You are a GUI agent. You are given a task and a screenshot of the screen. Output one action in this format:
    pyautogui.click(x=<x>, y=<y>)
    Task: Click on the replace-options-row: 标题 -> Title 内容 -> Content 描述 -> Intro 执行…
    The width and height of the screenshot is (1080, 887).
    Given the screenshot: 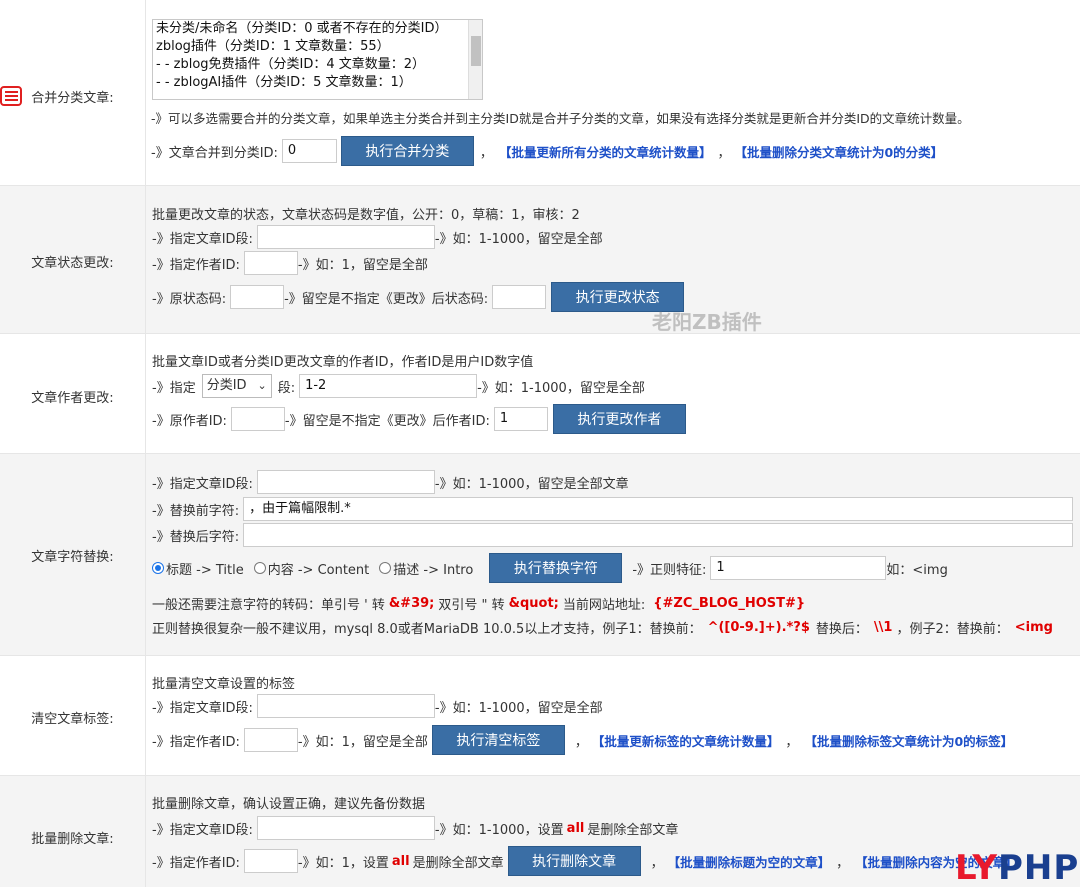 What is the action you would take?
    pyautogui.click(x=550, y=568)
    